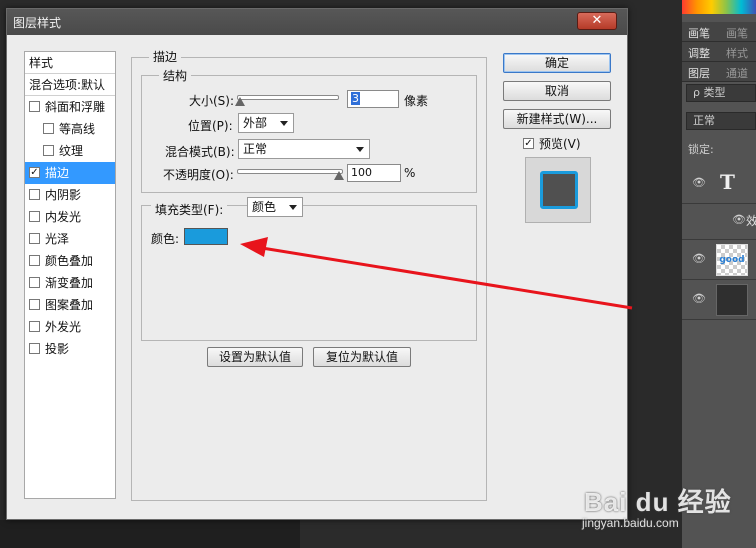 The height and width of the screenshot is (548, 756). What do you see at coordinates (719, 7) in the screenshot?
I see `color-swatch-strip` at bounding box center [719, 7].